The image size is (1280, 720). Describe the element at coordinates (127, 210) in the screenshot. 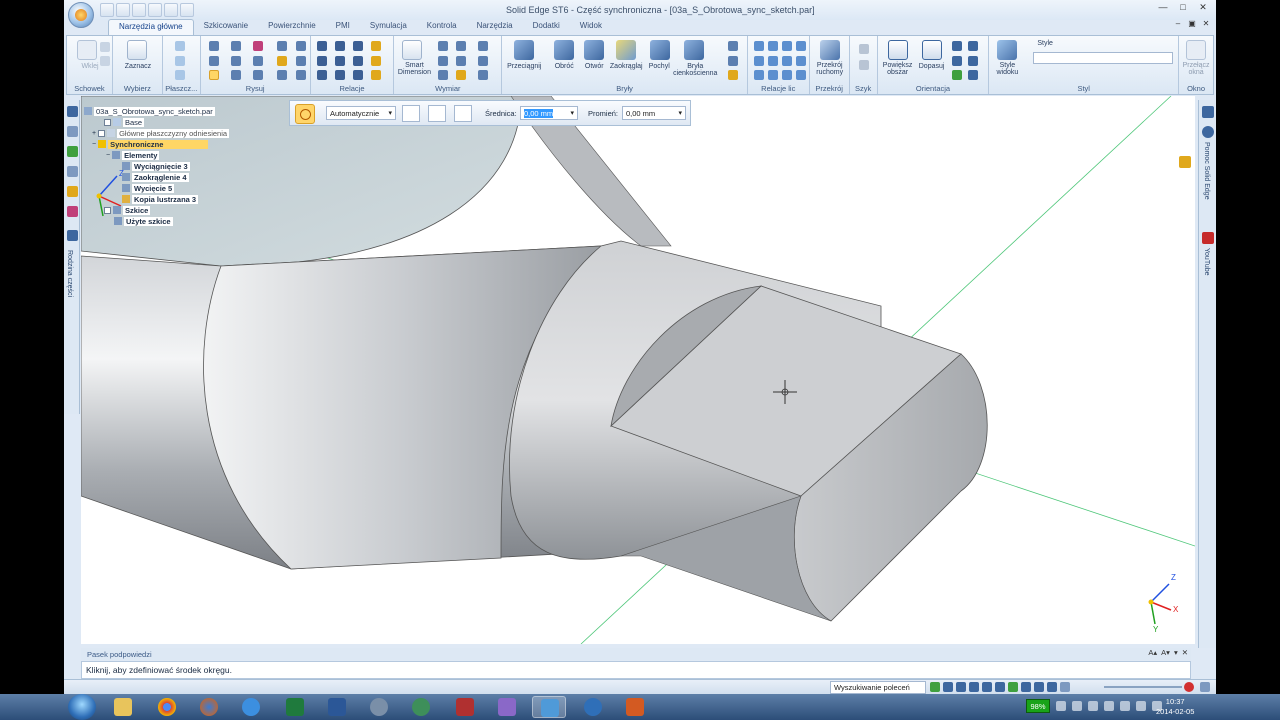

I see `tree-sketches-row: Szkice` at that location.